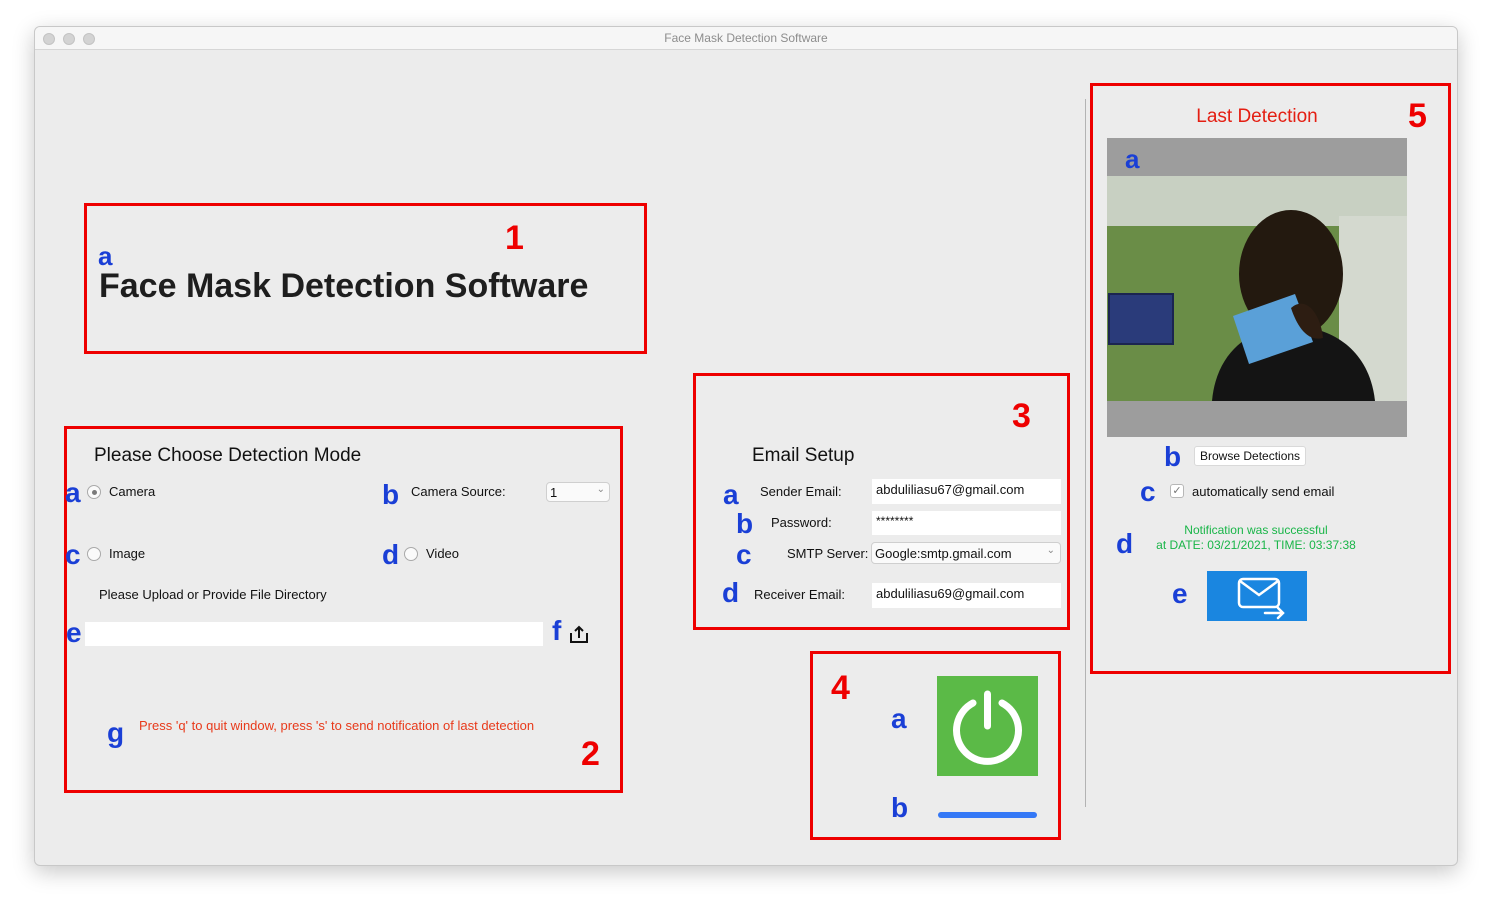  Describe the element at coordinates (1021, 416) in the screenshot. I see `annotation-number-3: 3` at that location.